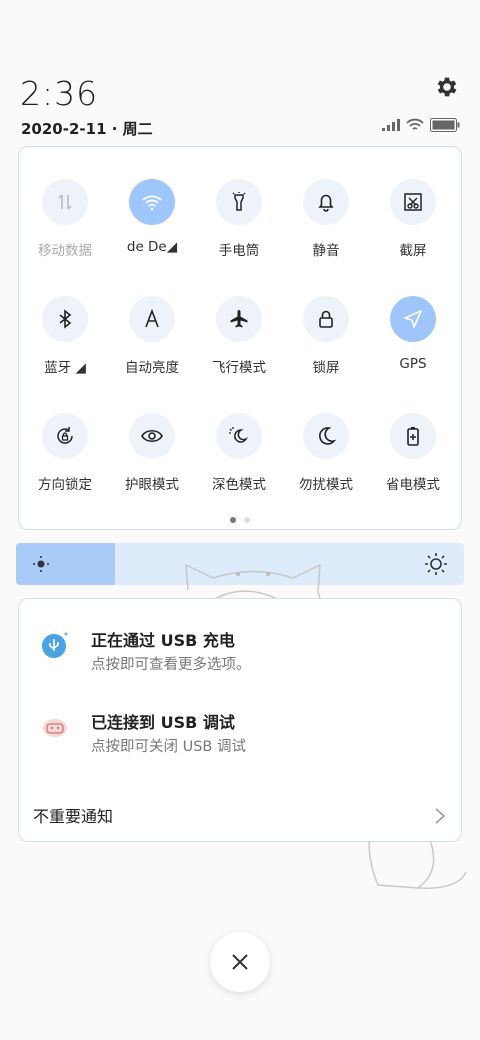  I want to click on notification-title: 正在通过 USB 充电, so click(163, 640).